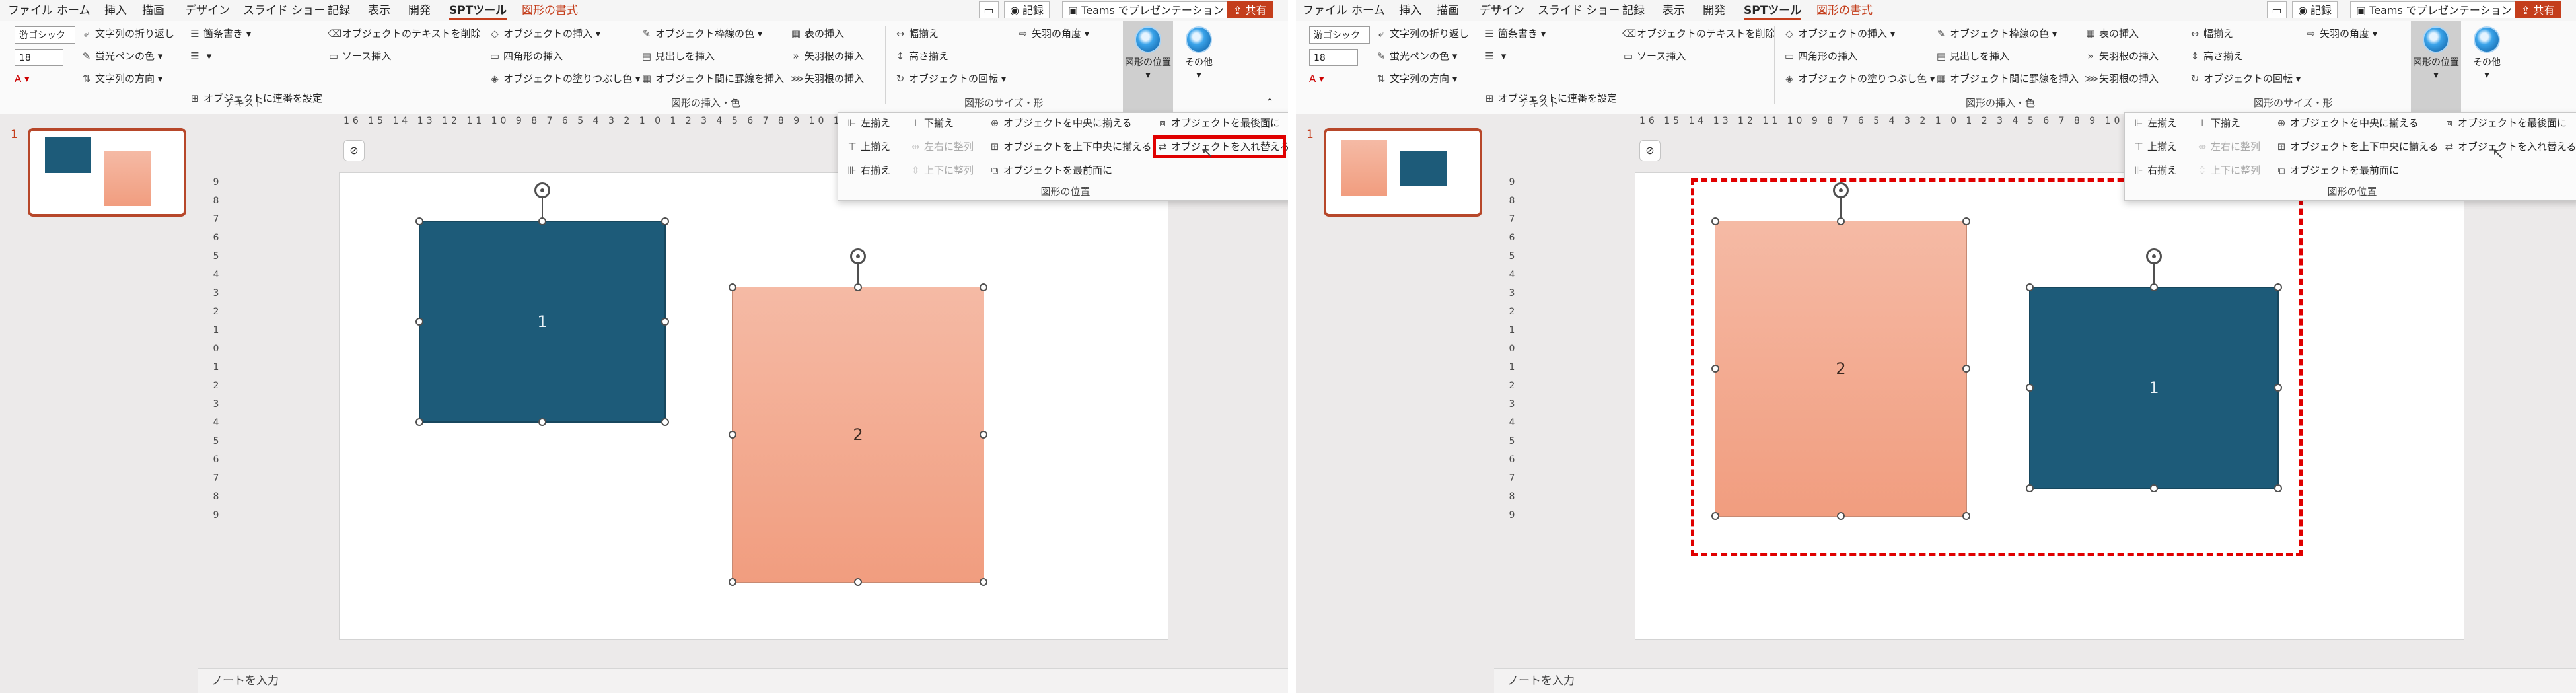 The height and width of the screenshot is (693, 2576). Describe the element at coordinates (1027, 9) in the screenshot. I see `record-button: ◉ 記録` at that location.